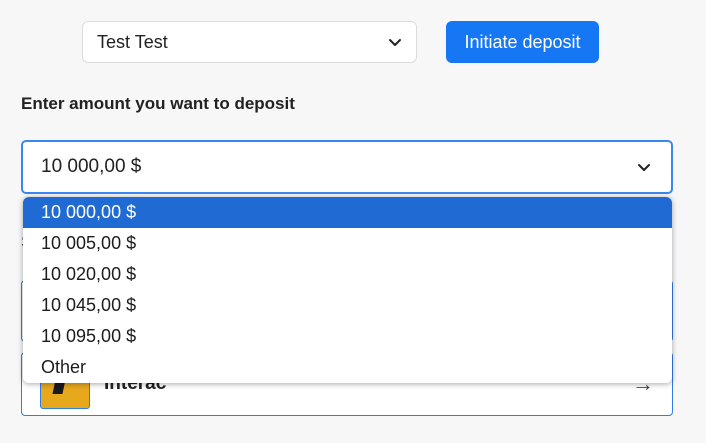  What do you see at coordinates (347, 243) in the screenshot?
I see `amount-option: 10 005,00 $` at bounding box center [347, 243].